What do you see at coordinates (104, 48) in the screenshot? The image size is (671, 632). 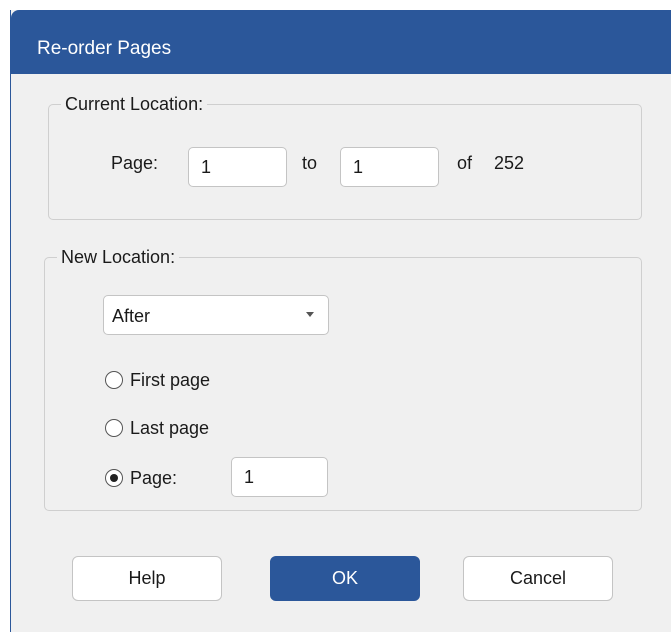 I see `dialog-title: Re-order Pages` at bounding box center [104, 48].